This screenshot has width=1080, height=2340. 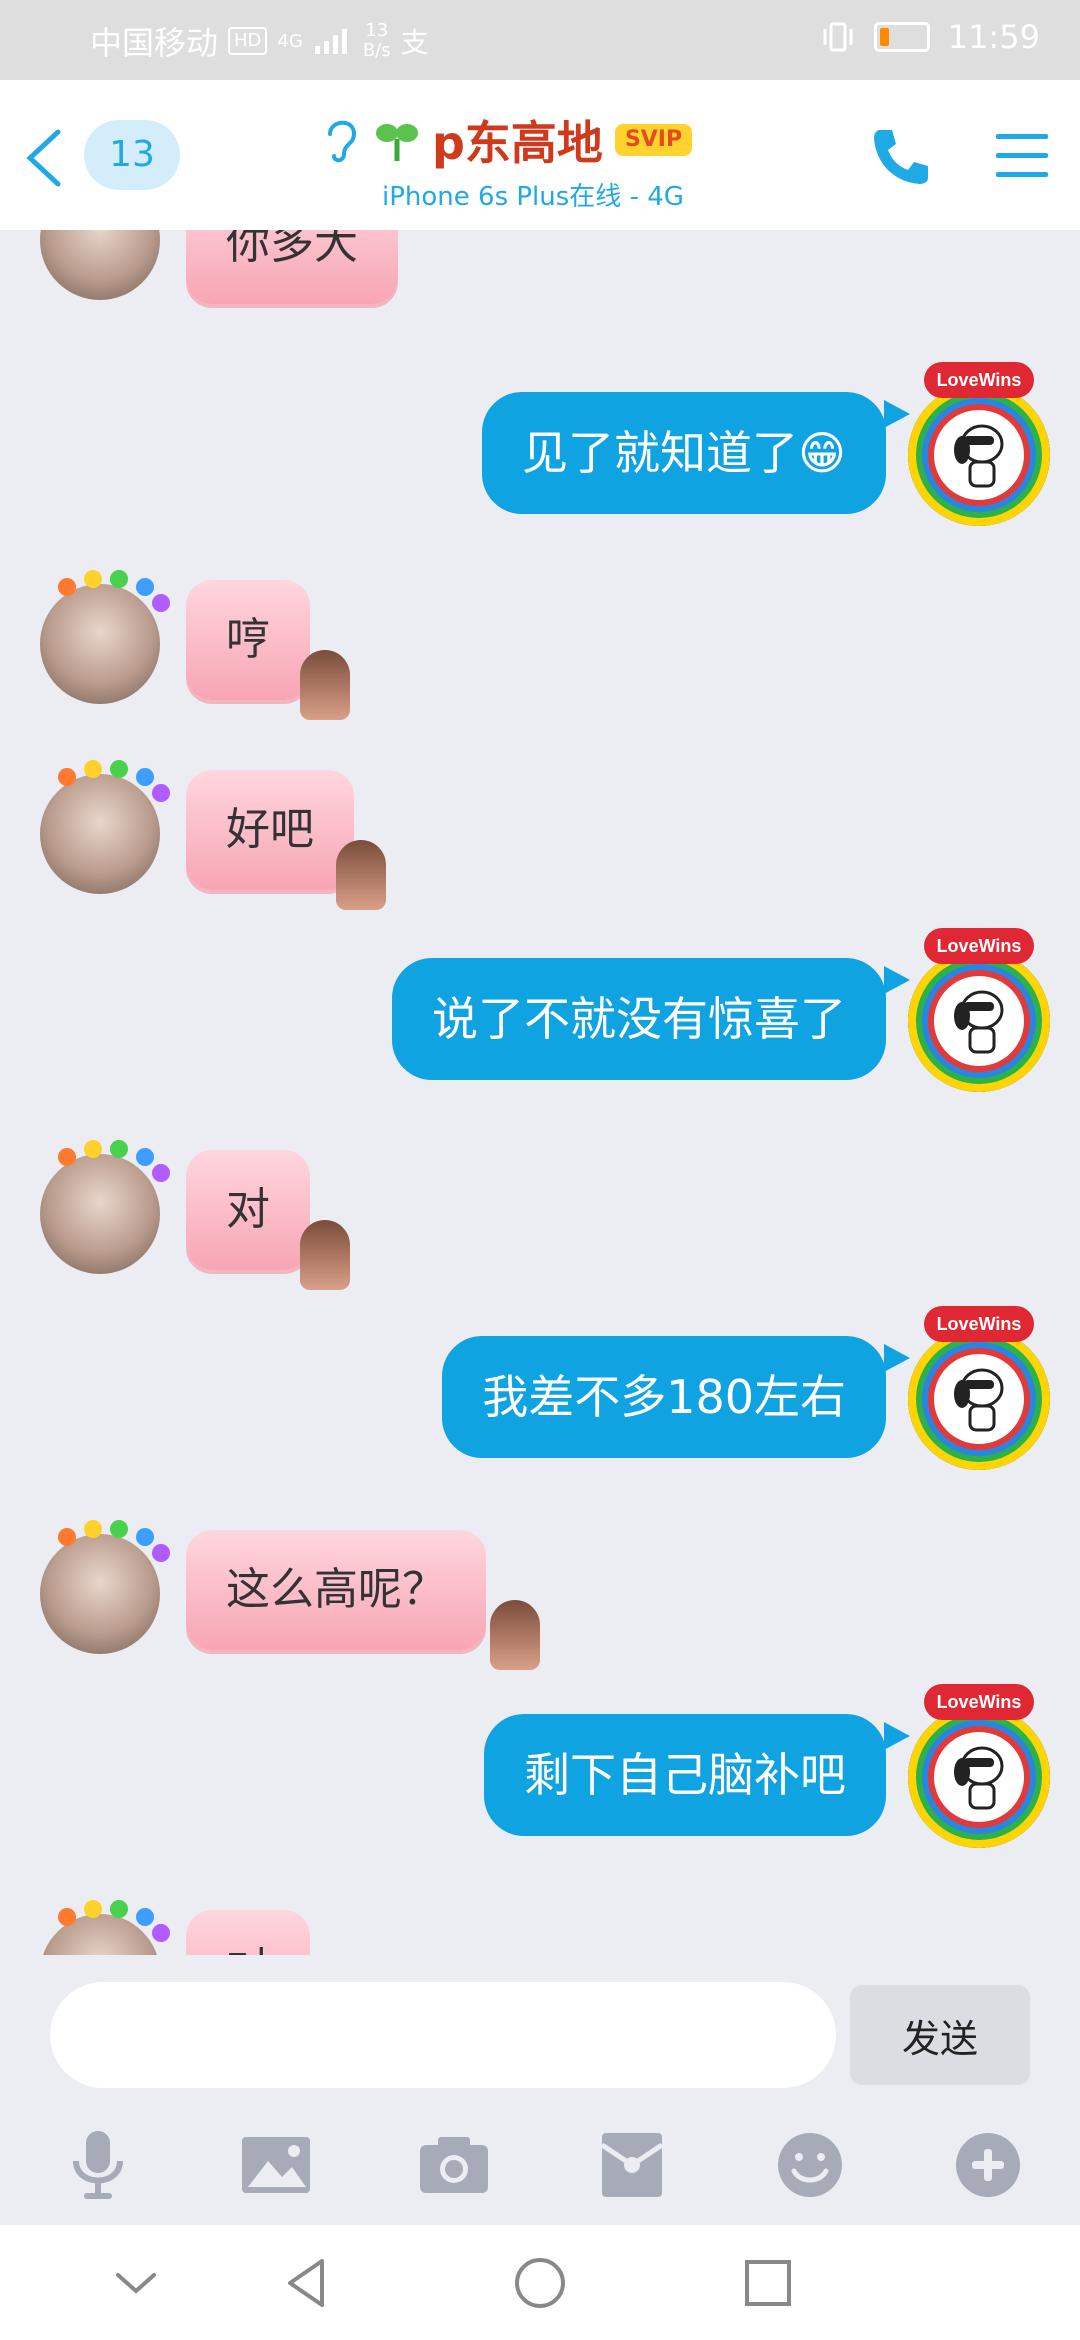 I want to click on back-chevron-icon, so click(x=45, y=158).